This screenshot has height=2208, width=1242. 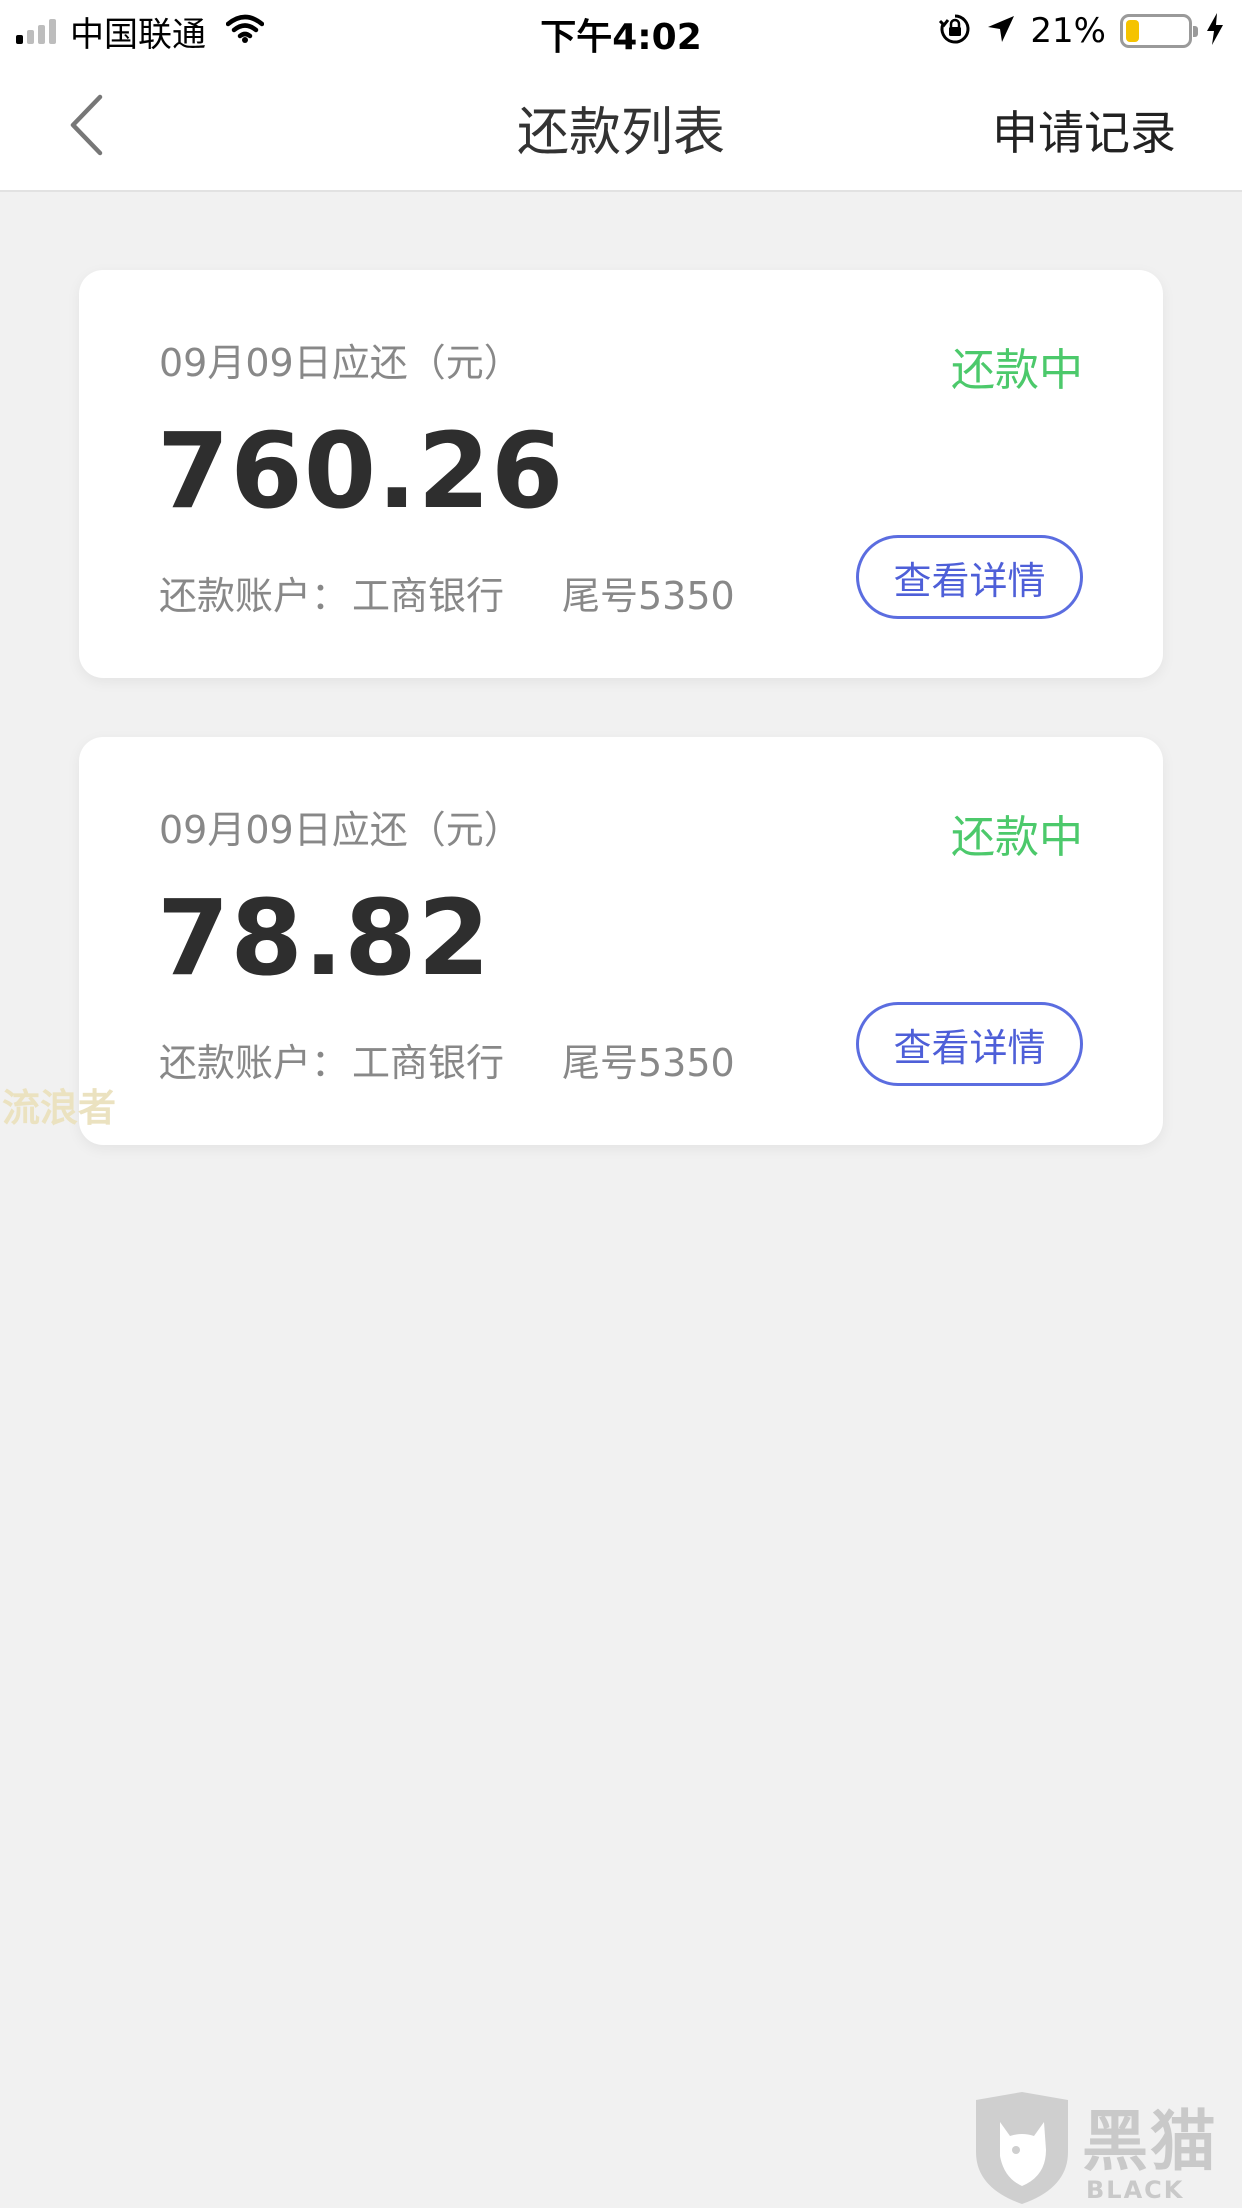 What do you see at coordinates (1150, 2141) in the screenshot?
I see `watermark-logo-cn: 黑猫` at bounding box center [1150, 2141].